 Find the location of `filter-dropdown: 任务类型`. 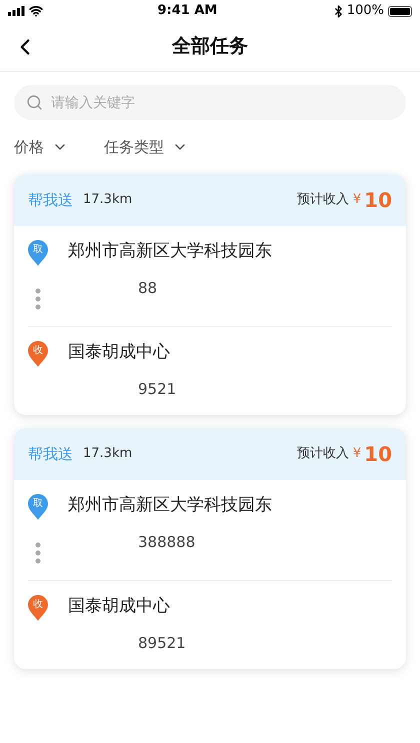

filter-dropdown: 任务类型 is located at coordinates (146, 147).